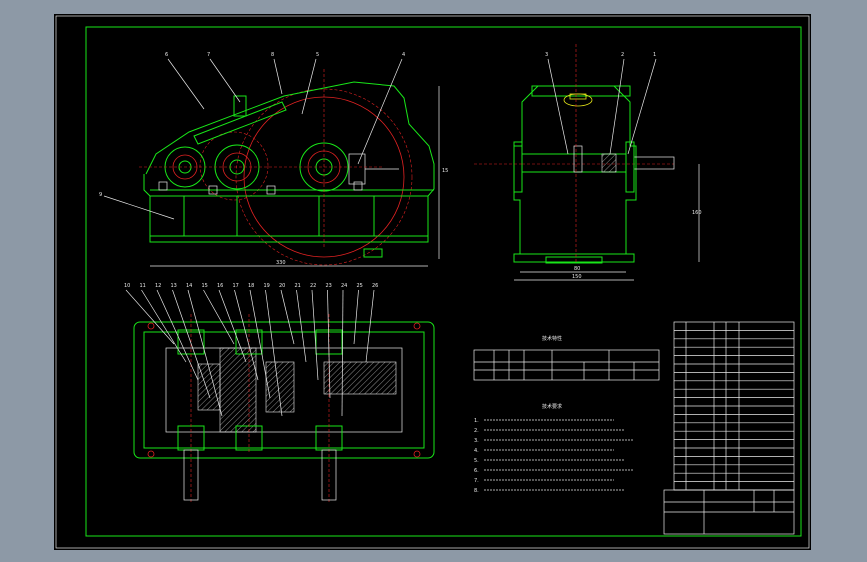 The height and width of the screenshot is (562, 867). I want to click on tech-req-number: 4., so click(476, 451).